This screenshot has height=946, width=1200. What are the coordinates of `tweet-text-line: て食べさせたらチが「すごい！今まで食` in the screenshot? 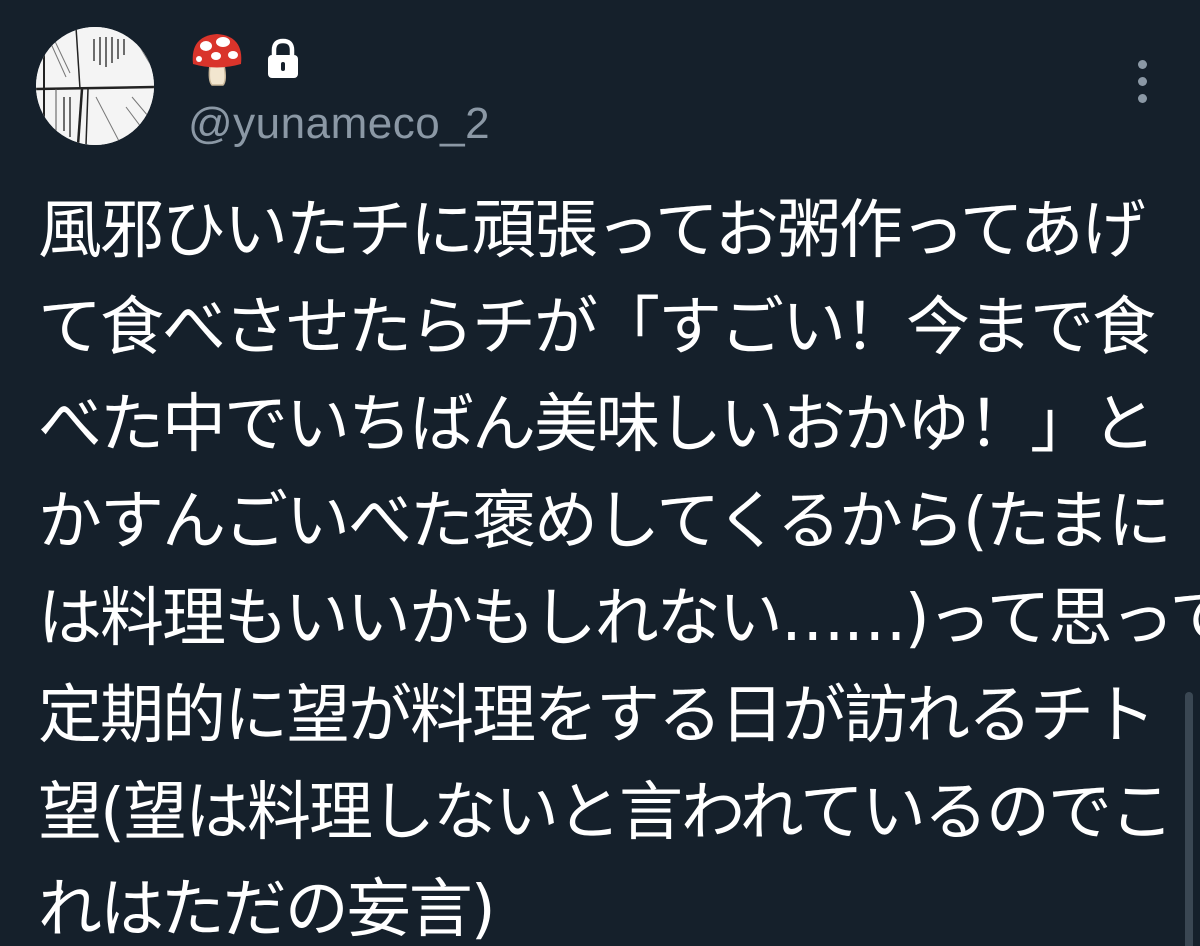 It's located at (597, 328).